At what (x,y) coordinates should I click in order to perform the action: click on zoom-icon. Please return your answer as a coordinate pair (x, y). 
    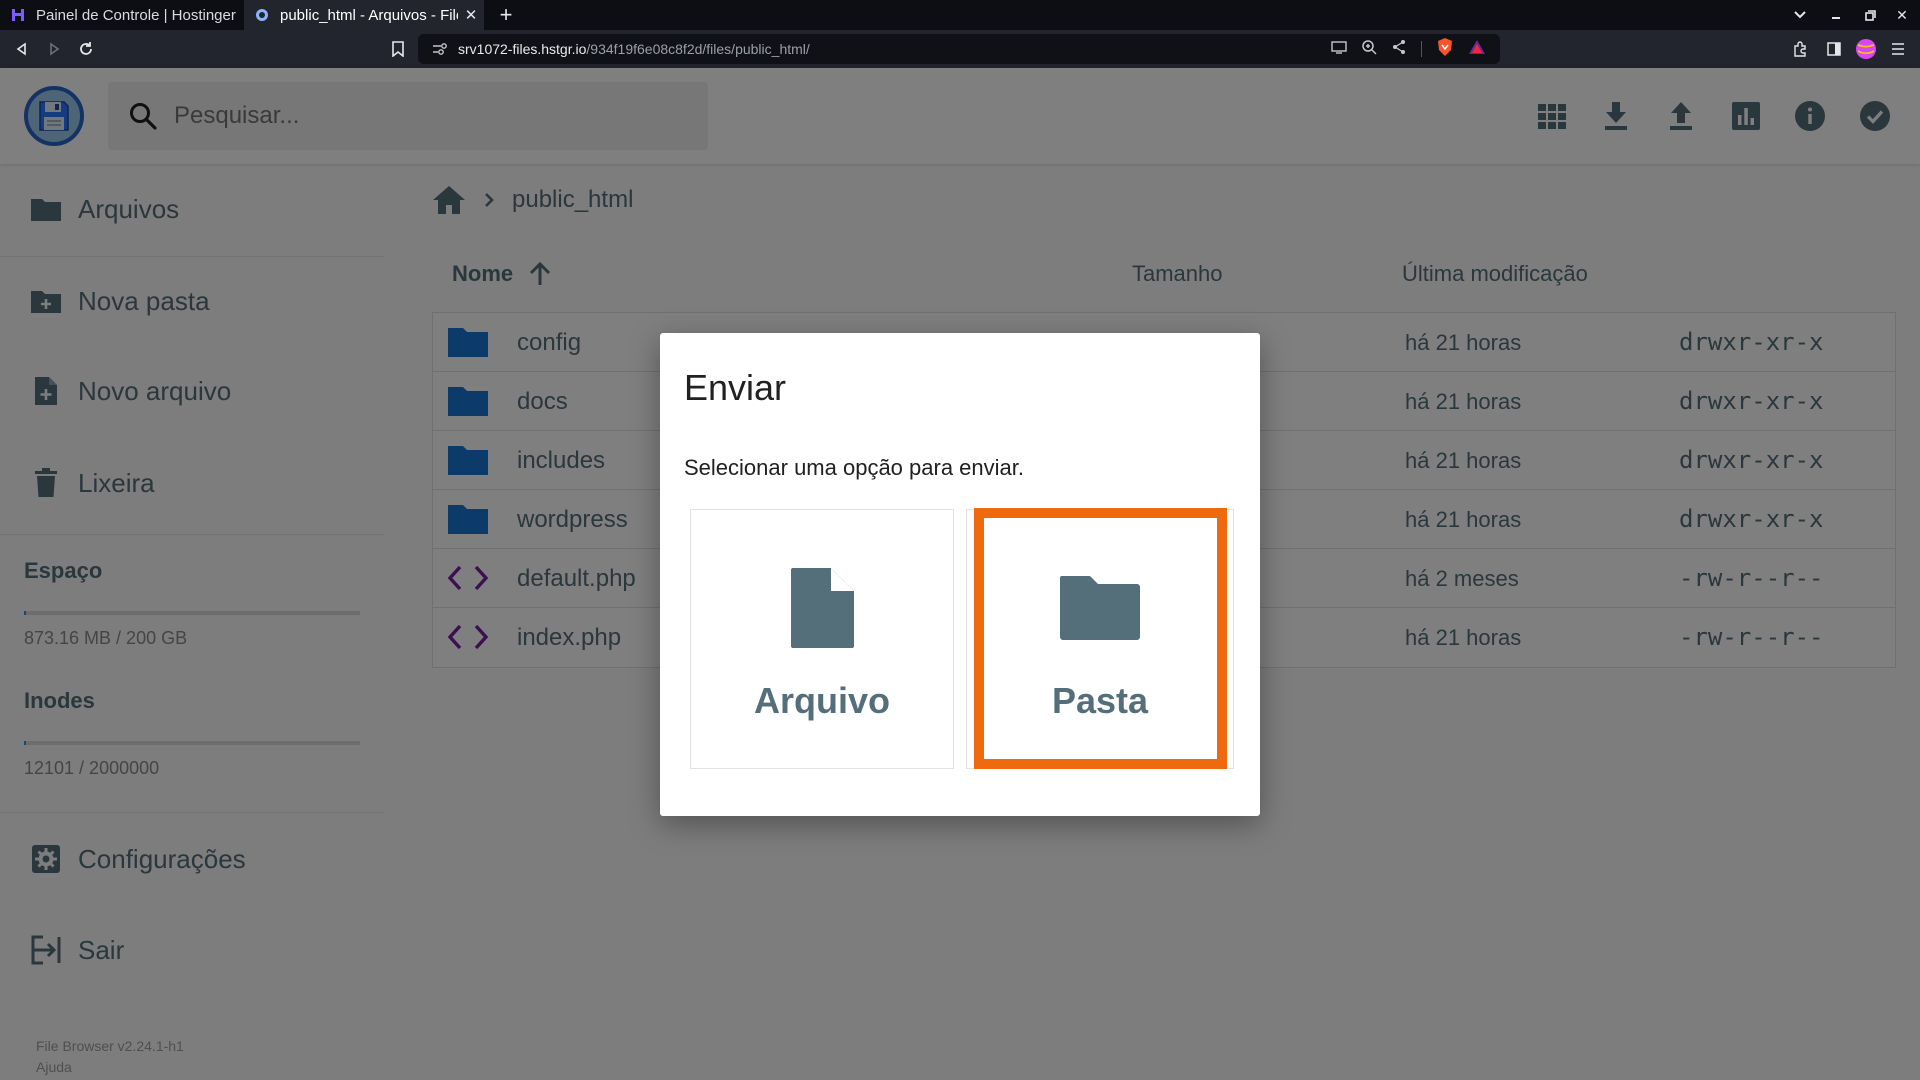
    Looking at the image, I should click on (1369, 49).